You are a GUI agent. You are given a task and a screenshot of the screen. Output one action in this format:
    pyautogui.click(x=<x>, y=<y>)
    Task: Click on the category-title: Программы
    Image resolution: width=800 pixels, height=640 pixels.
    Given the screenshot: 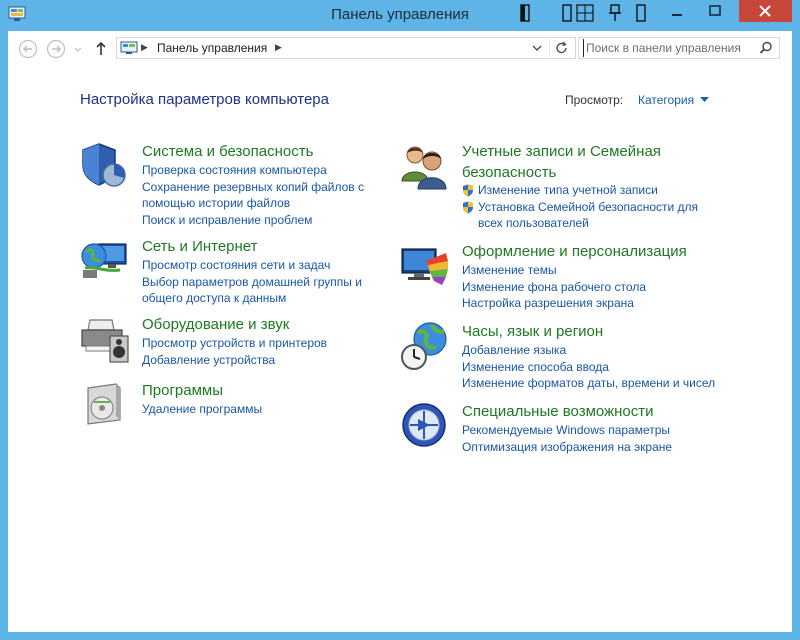 What is the action you would take?
    pyautogui.click(x=182, y=390)
    